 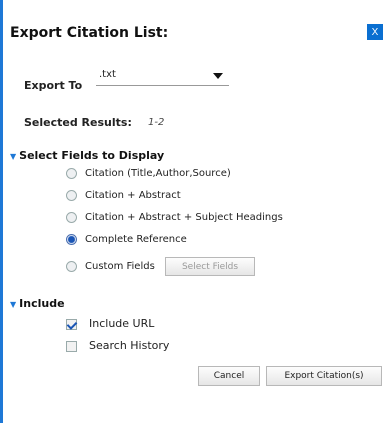 I want to click on selected-results-value: 1-2, so click(x=156, y=122).